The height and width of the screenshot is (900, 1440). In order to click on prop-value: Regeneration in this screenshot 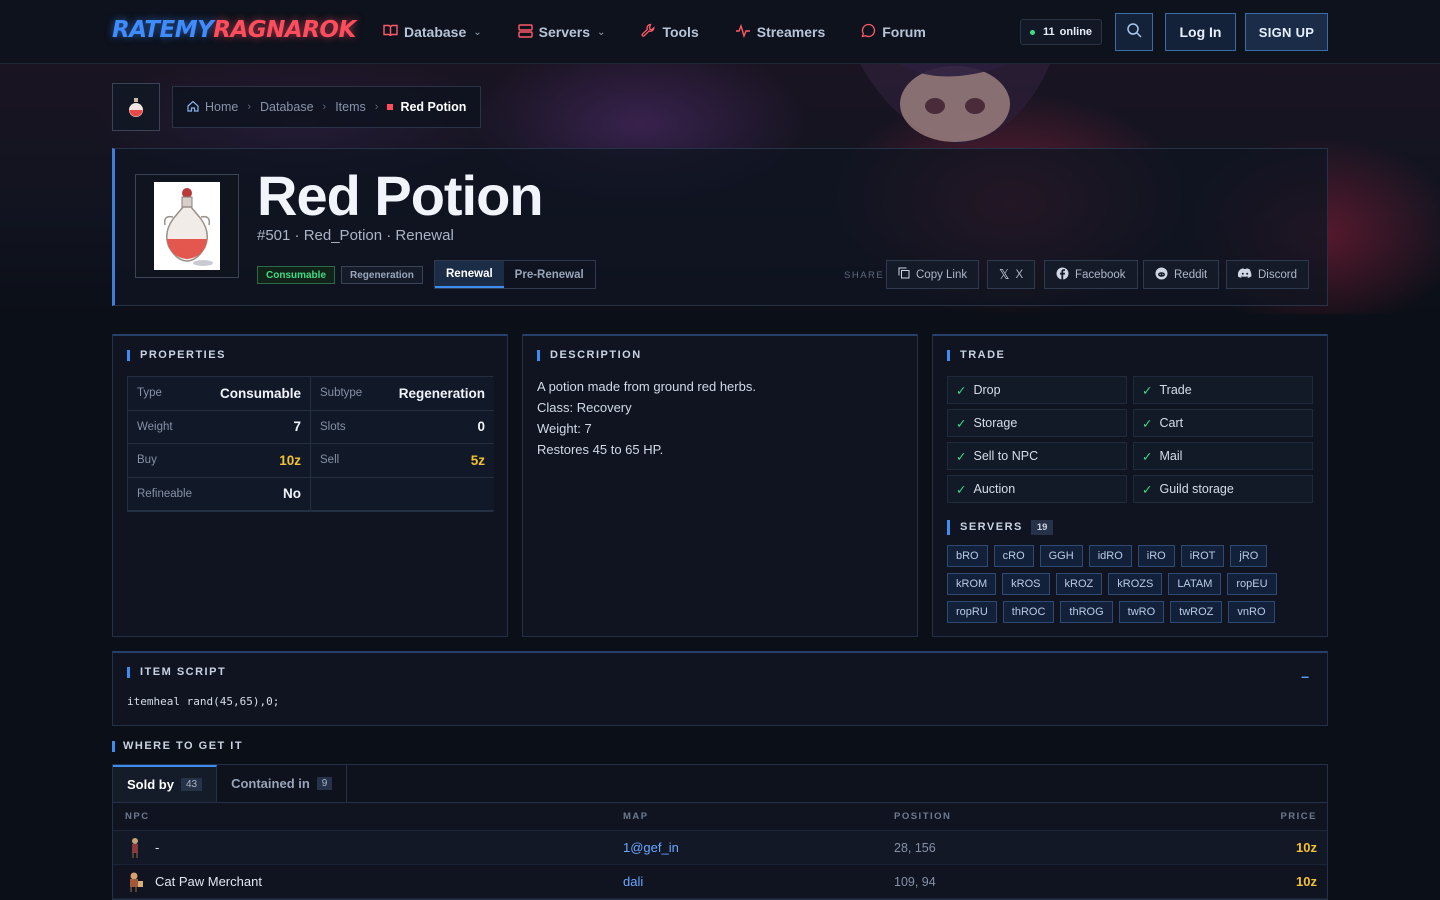, I will do `click(441, 393)`.